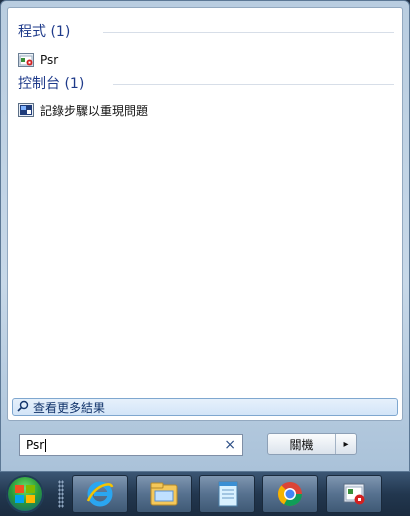 The image size is (410, 516). I want to click on taskbar, so click(205, 494).